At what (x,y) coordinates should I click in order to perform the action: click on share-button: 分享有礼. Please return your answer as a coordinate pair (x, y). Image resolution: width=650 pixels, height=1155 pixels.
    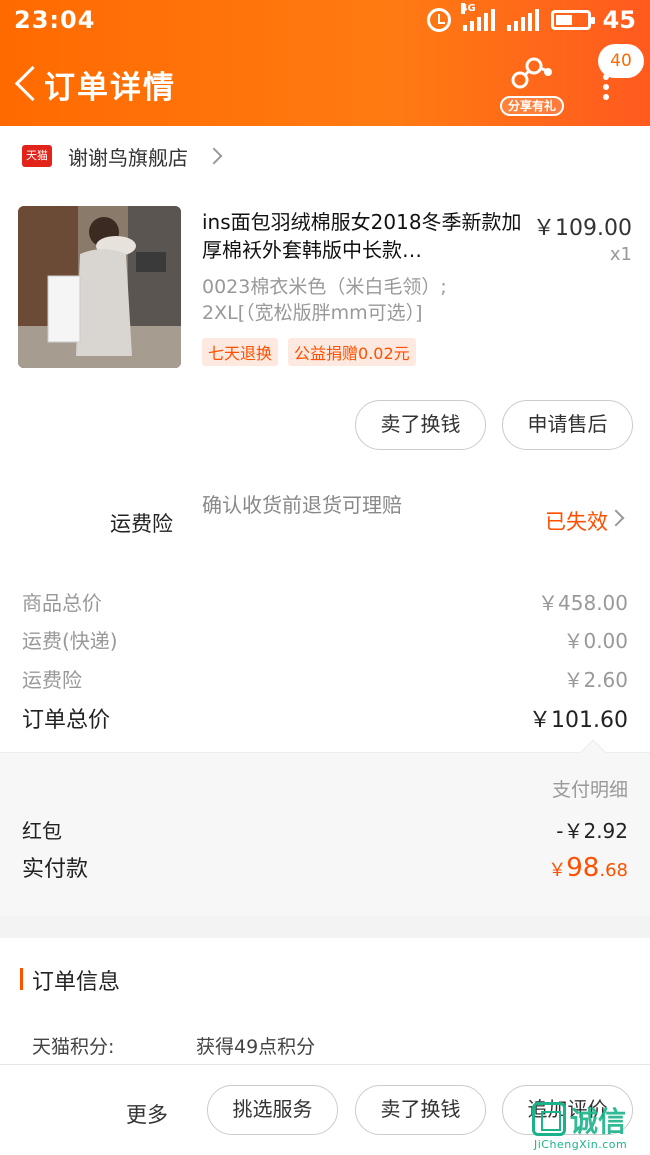
    Looking at the image, I should click on (532, 85).